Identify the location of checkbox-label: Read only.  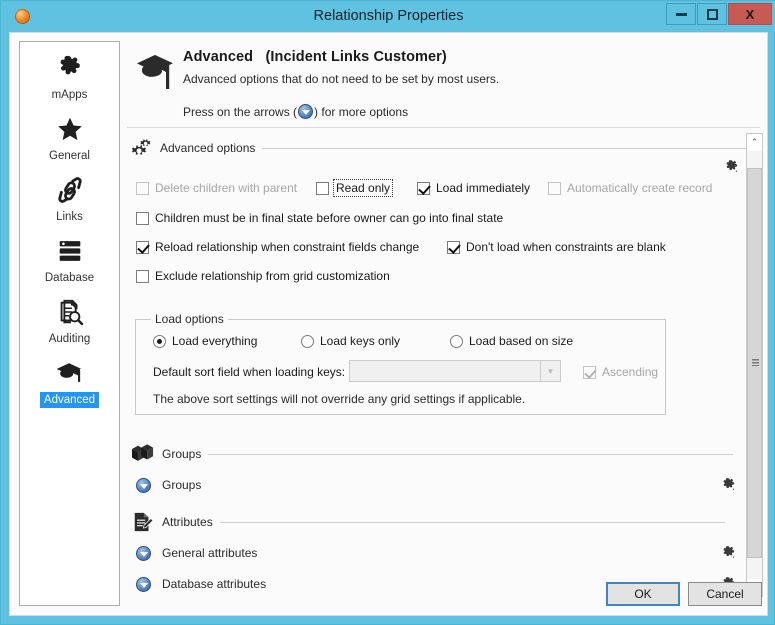
(363, 188).